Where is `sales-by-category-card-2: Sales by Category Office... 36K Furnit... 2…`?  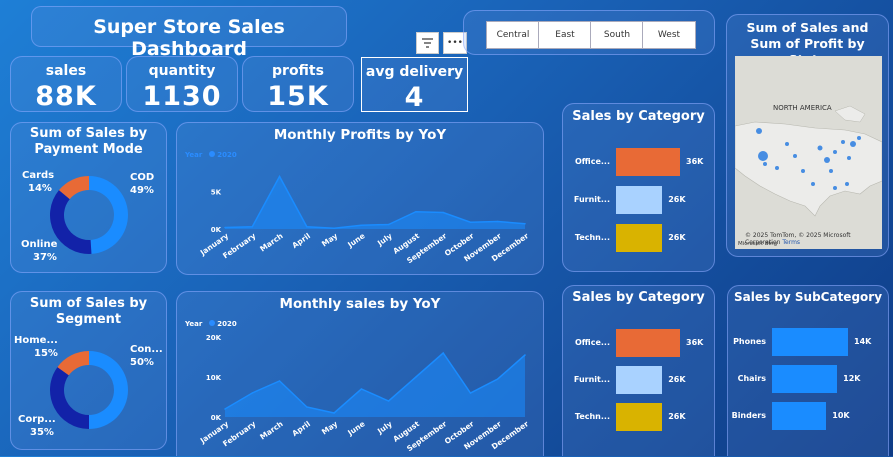
sales-by-category-card-2: Sales by Category Office... 36K Furnit... 2… is located at coordinates (638, 370).